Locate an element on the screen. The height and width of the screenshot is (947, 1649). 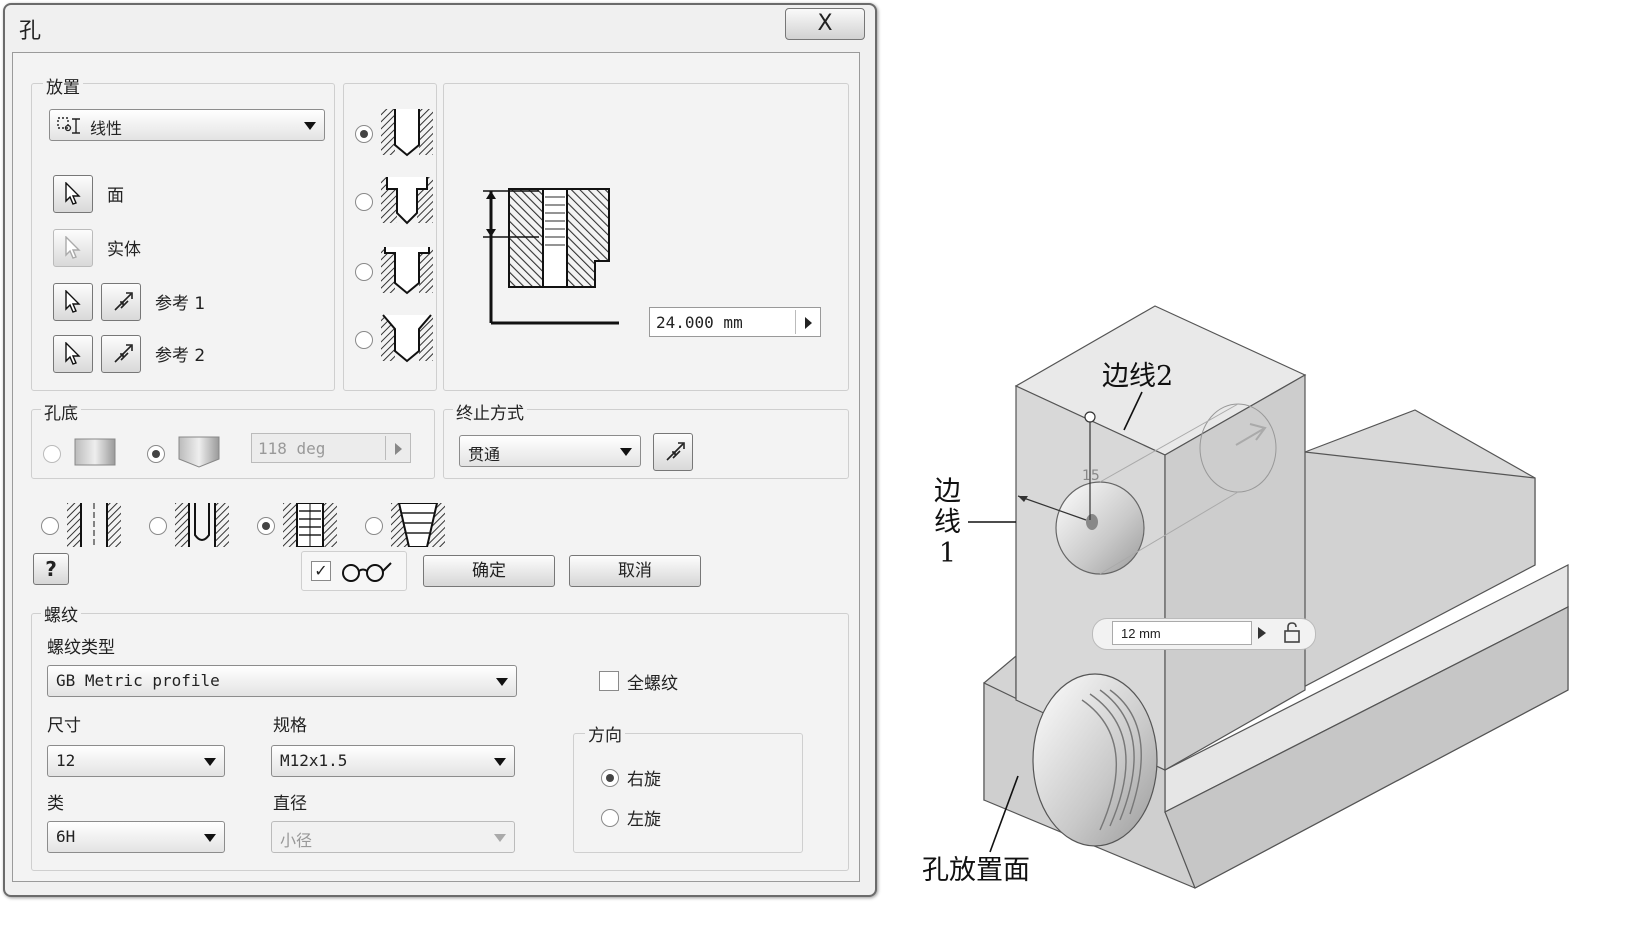
placement-face-annotation: 孔放置面 is located at coordinates (976, 870).